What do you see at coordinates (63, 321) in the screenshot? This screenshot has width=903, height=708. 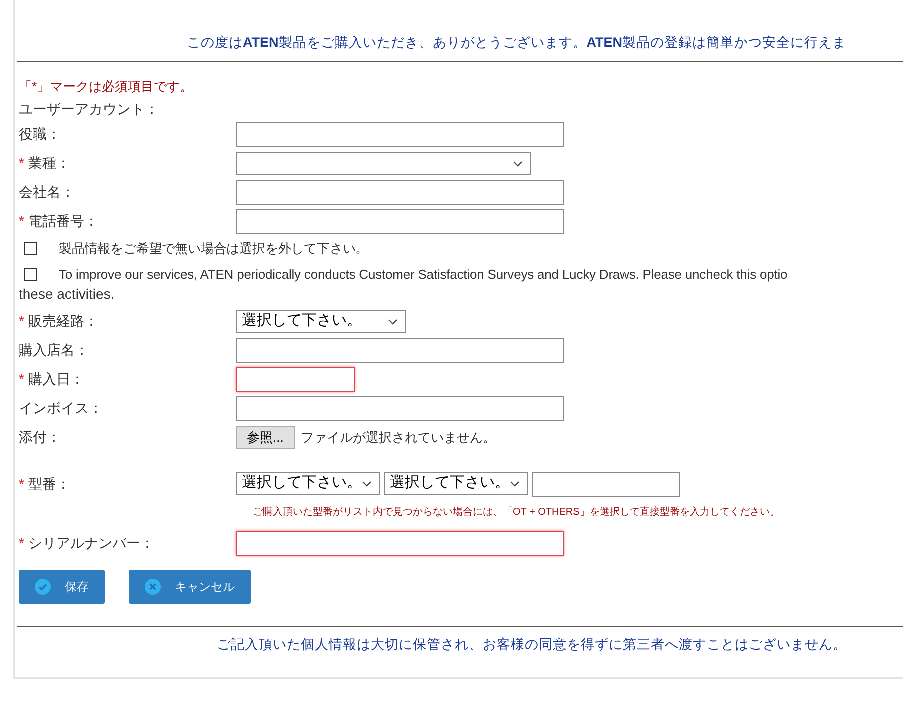 I see `field-label: 販売経路：` at bounding box center [63, 321].